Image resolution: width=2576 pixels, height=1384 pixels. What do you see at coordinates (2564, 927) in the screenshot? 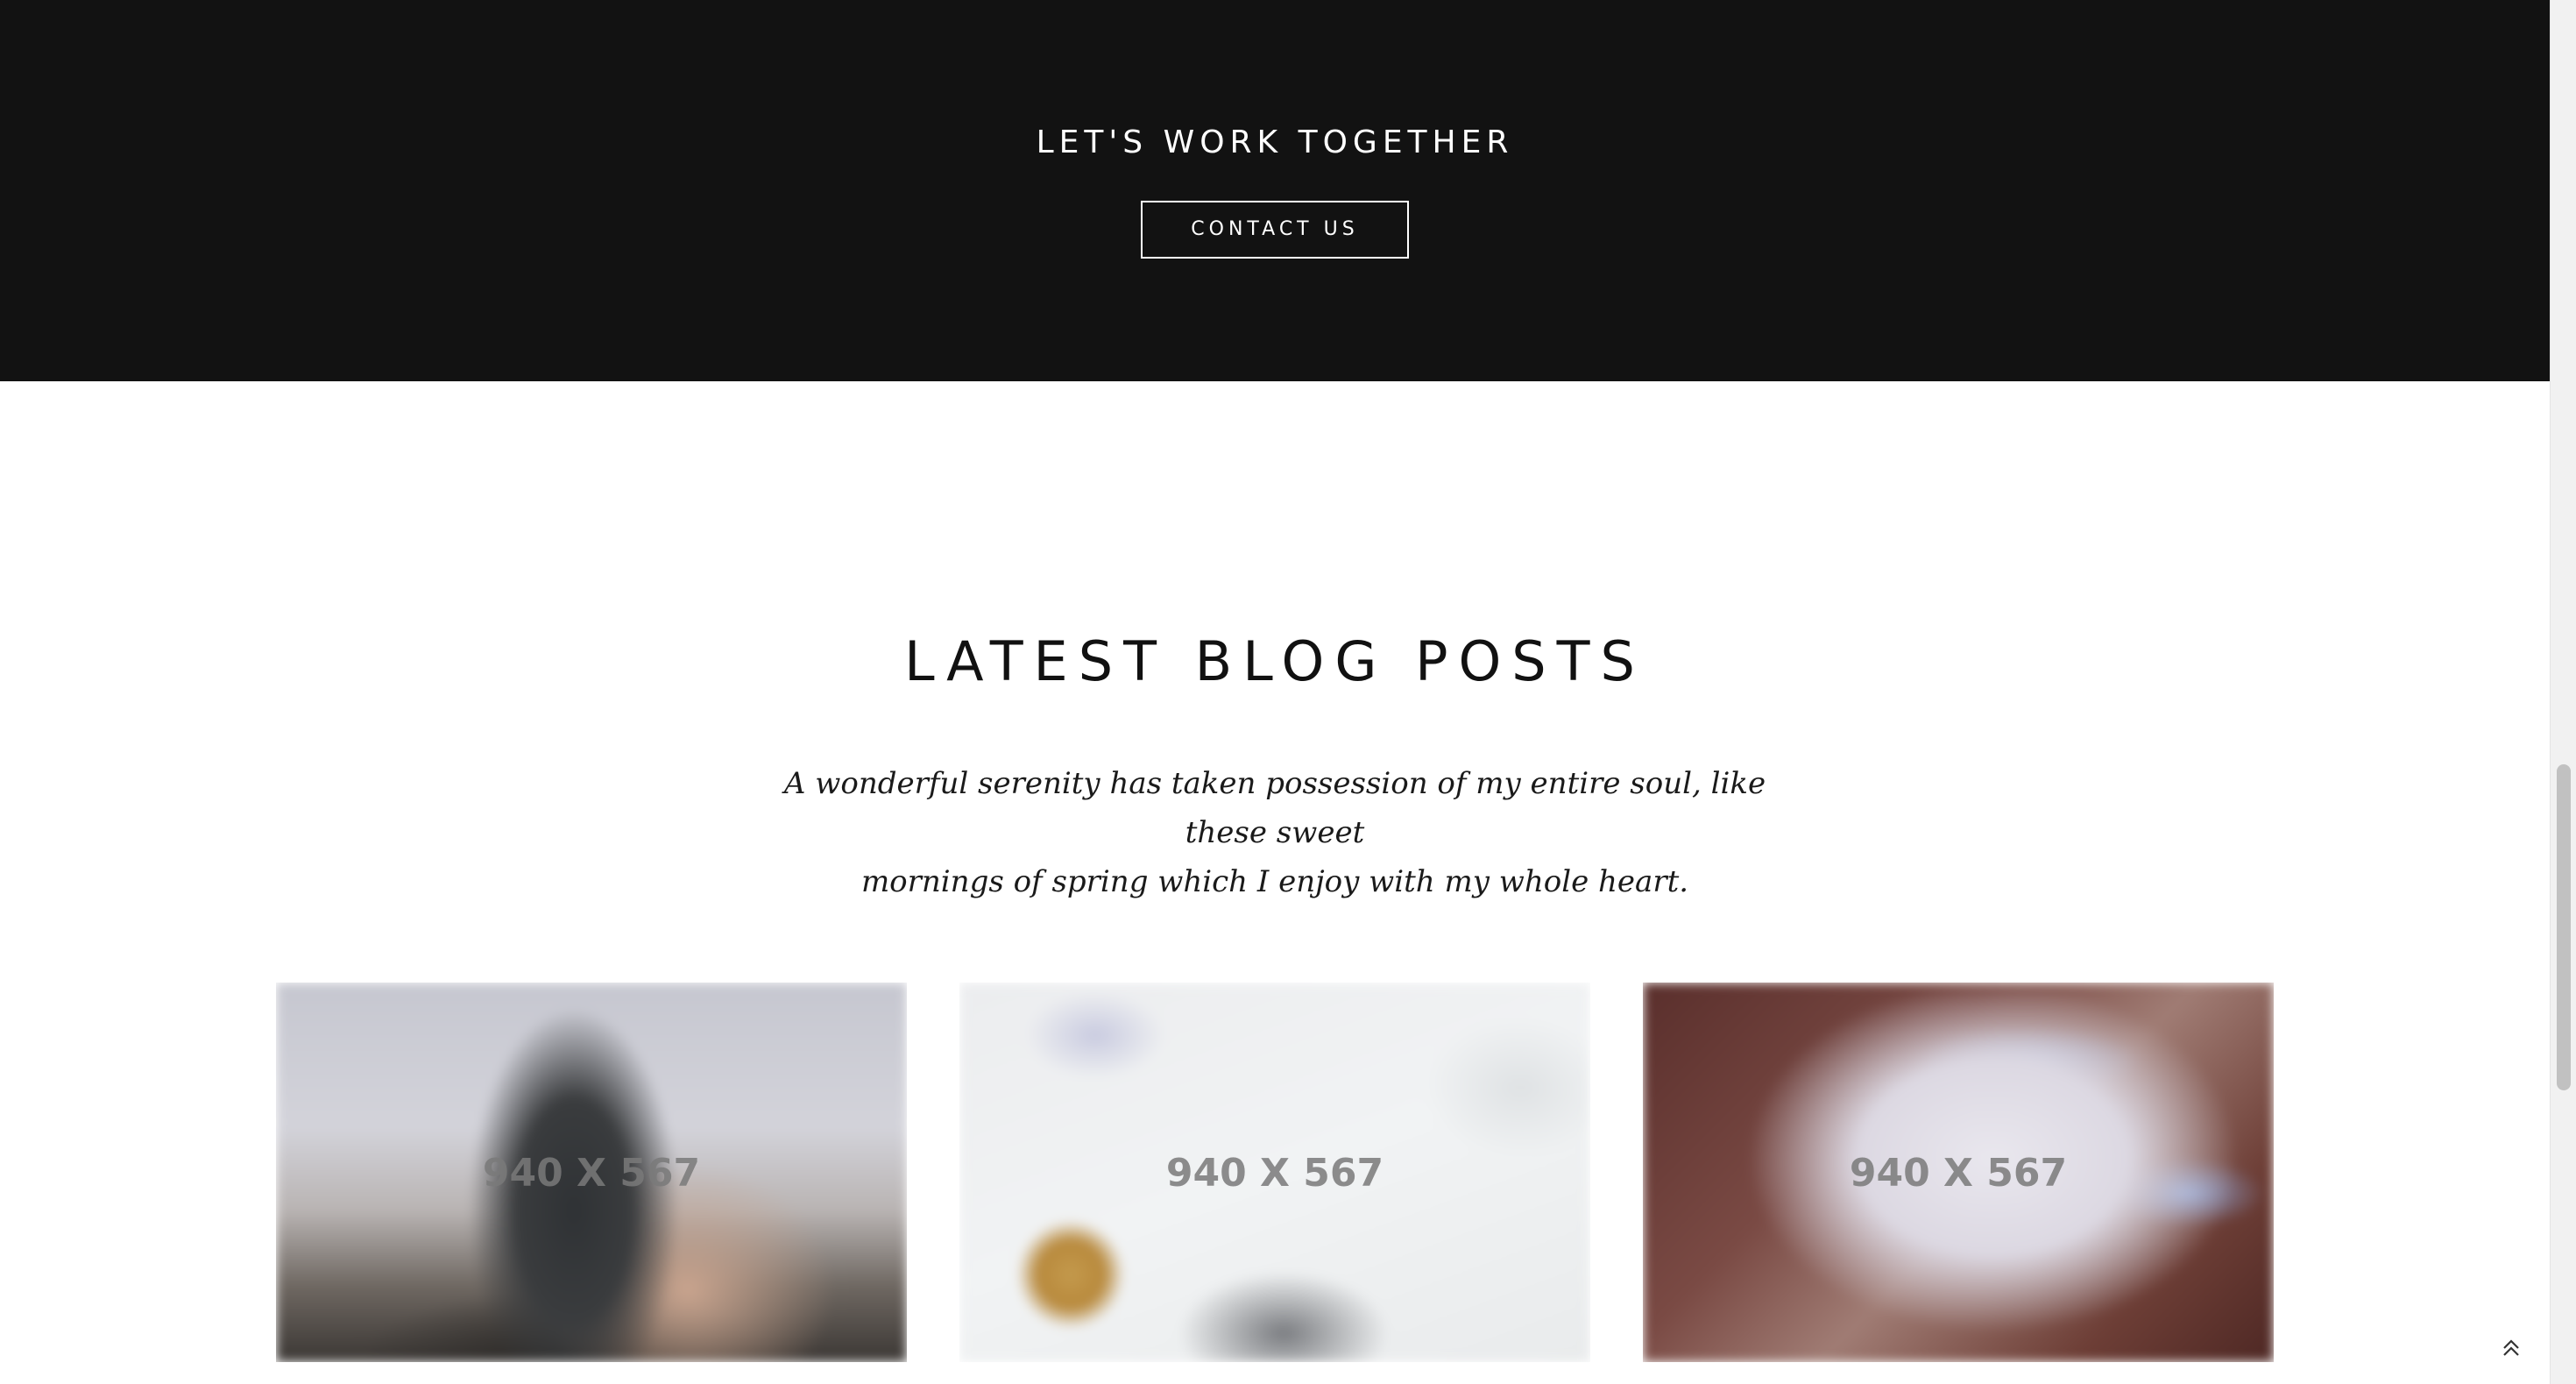
I see `scrollbar-thumb` at bounding box center [2564, 927].